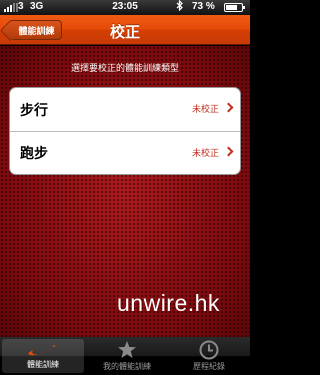 The image size is (320, 375). What do you see at coordinates (234, 7) in the screenshot?
I see `battery-icon` at bounding box center [234, 7].